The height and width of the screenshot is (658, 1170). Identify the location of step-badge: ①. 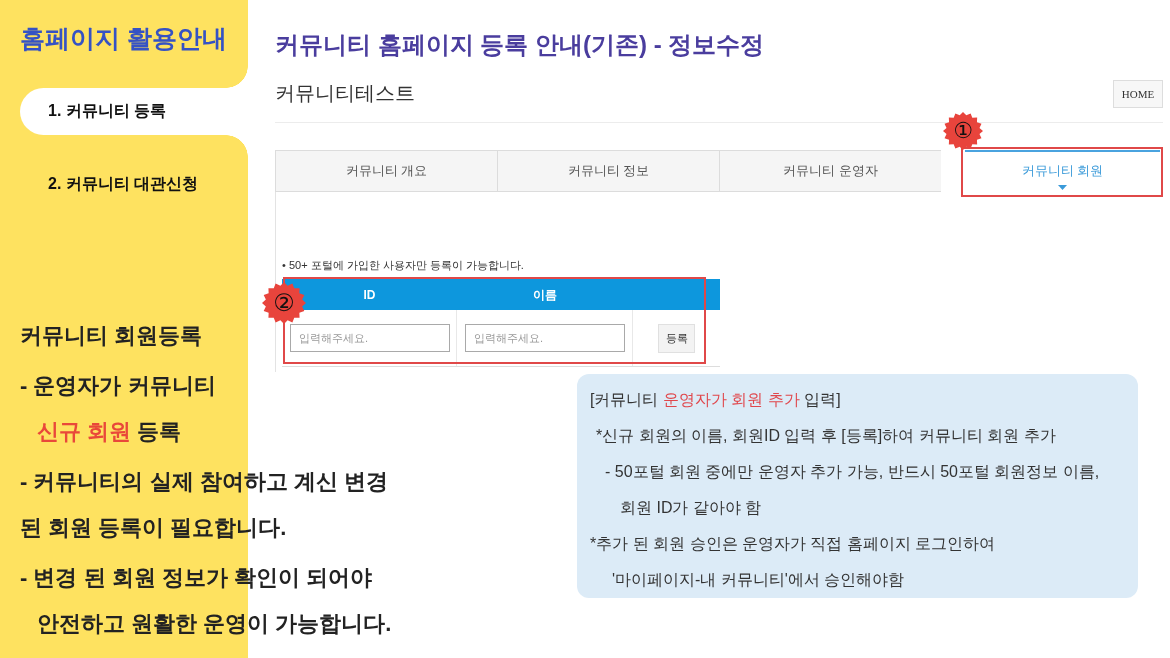
(963, 131).